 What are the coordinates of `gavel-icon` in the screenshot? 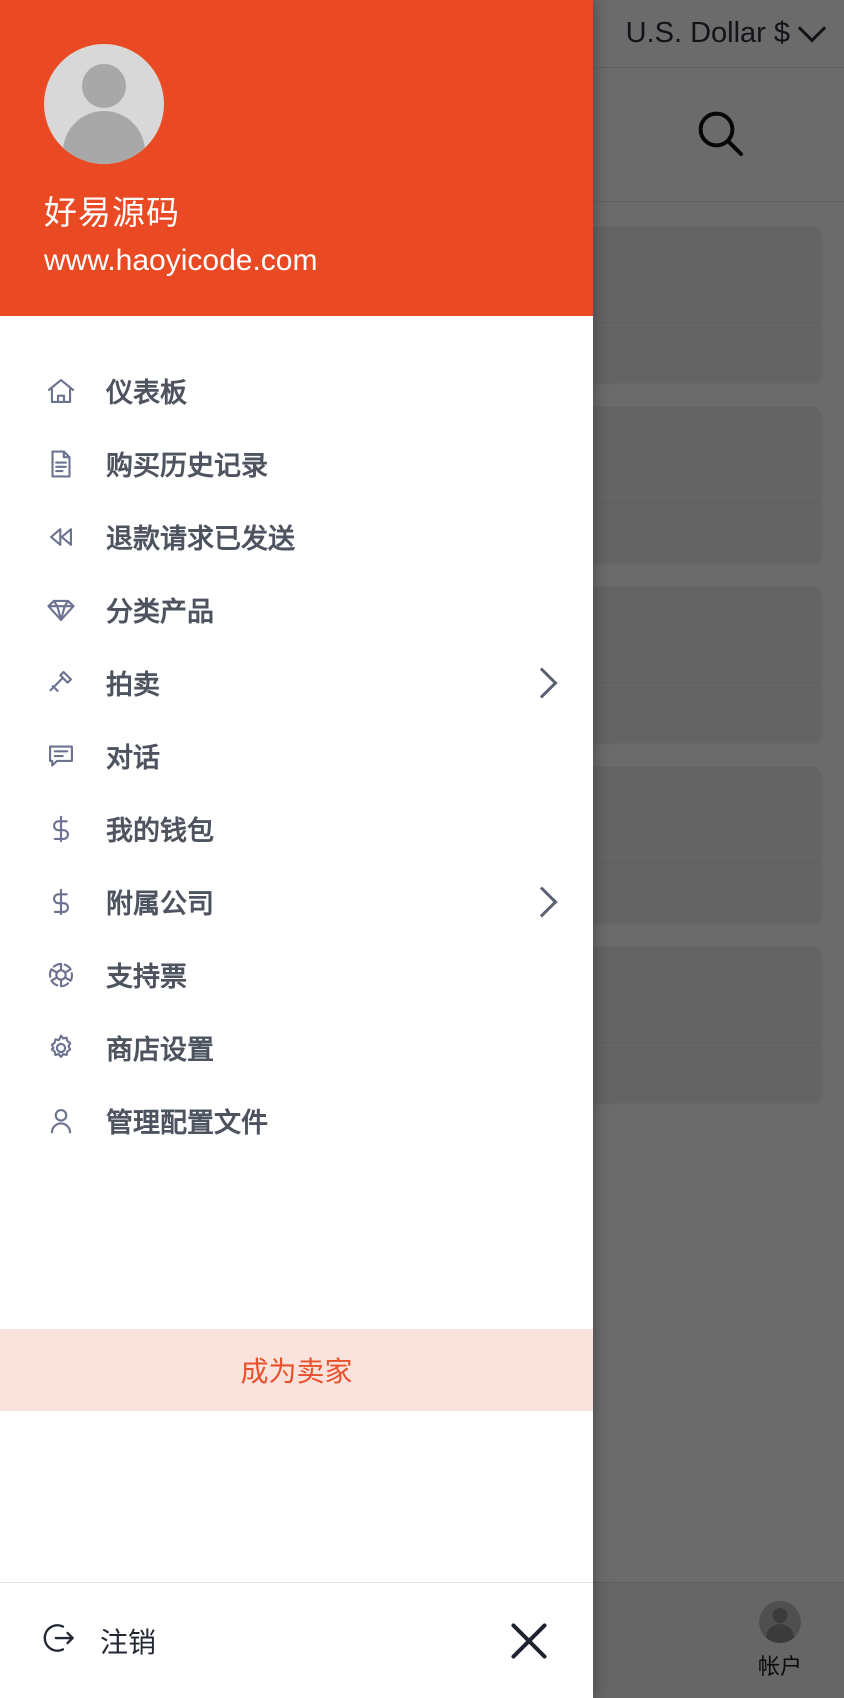 It's located at (64, 683).